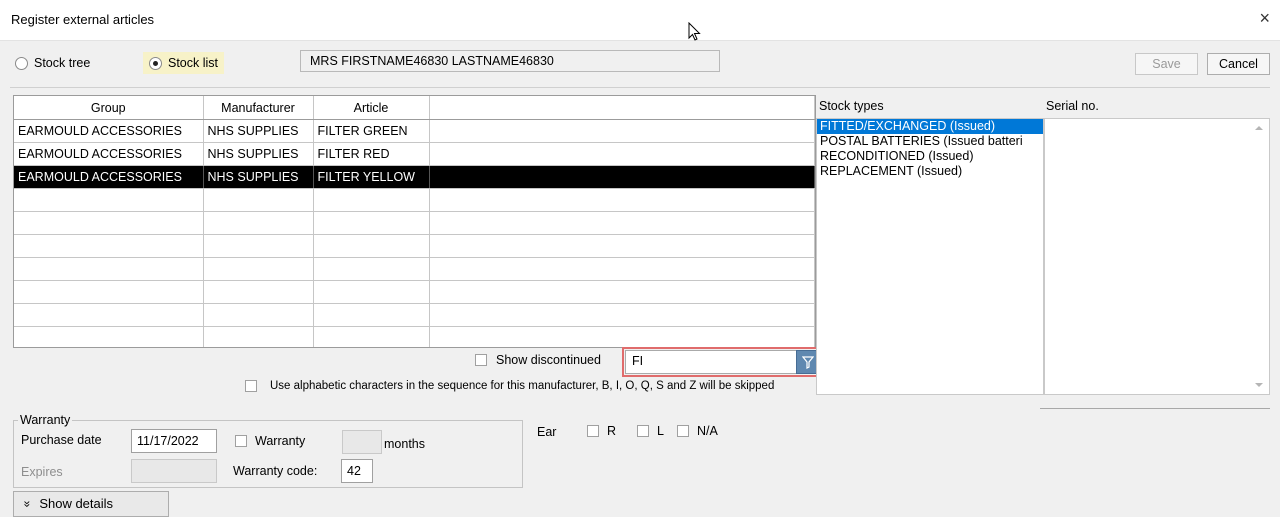 This screenshot has width=1280, height=517. What do you see at coordinates (357, 471) in the screenshot?
I see `warranty-code-field: 42` at bounding box center [357, 471].